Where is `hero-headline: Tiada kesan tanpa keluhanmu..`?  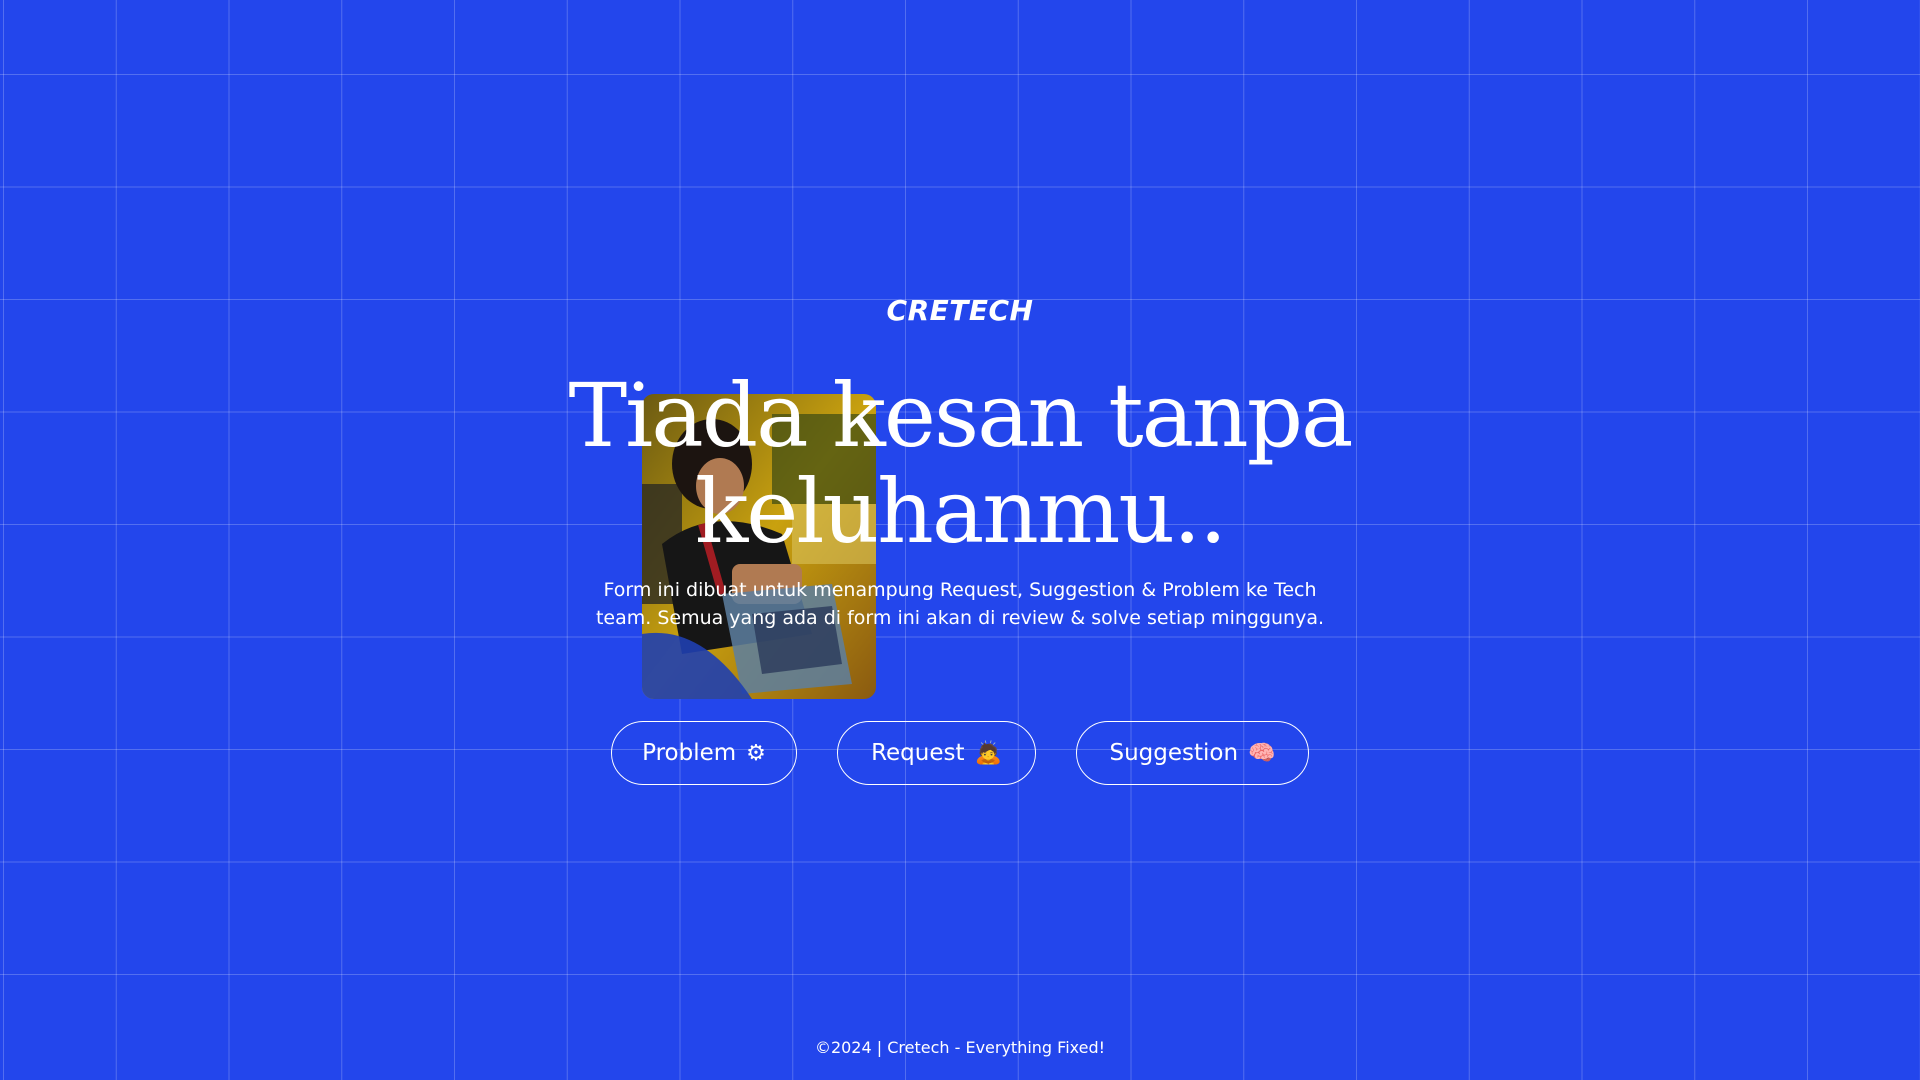 hero-headline: Tiada kesan tanpa keluhanmu.. is located at coordinates (960, 464).